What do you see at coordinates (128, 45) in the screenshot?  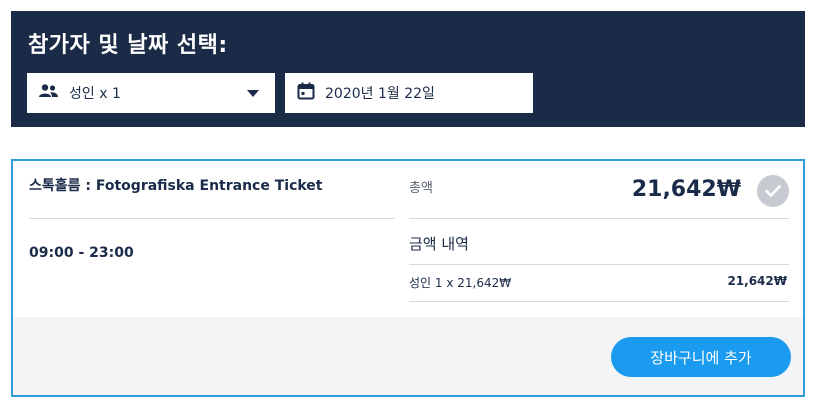 I see `header-title: 참가자 및 날짜 선택:` at bounding box center [128, 45].